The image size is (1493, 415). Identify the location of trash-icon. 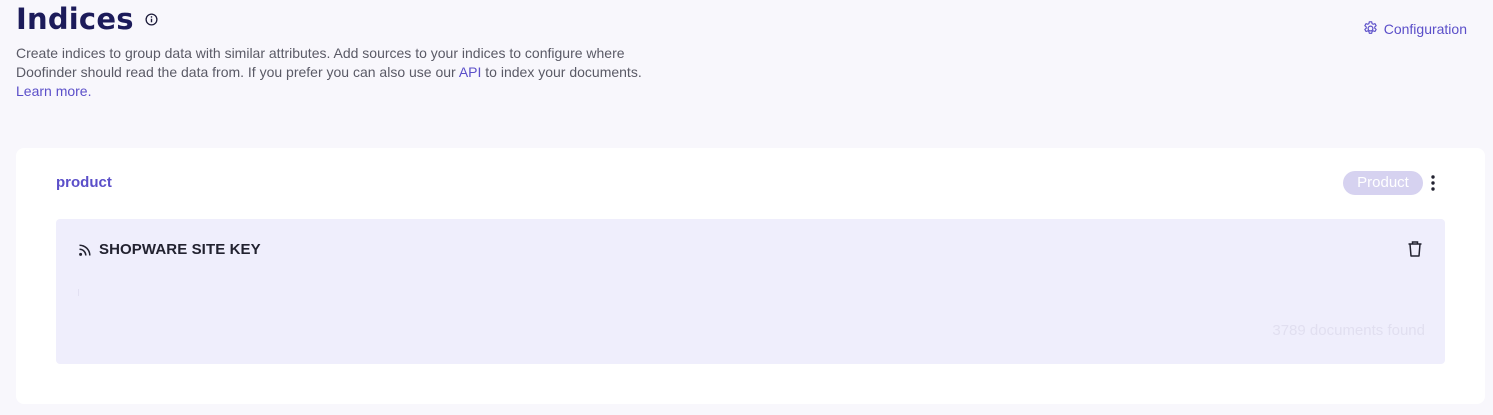
(1415, 249).